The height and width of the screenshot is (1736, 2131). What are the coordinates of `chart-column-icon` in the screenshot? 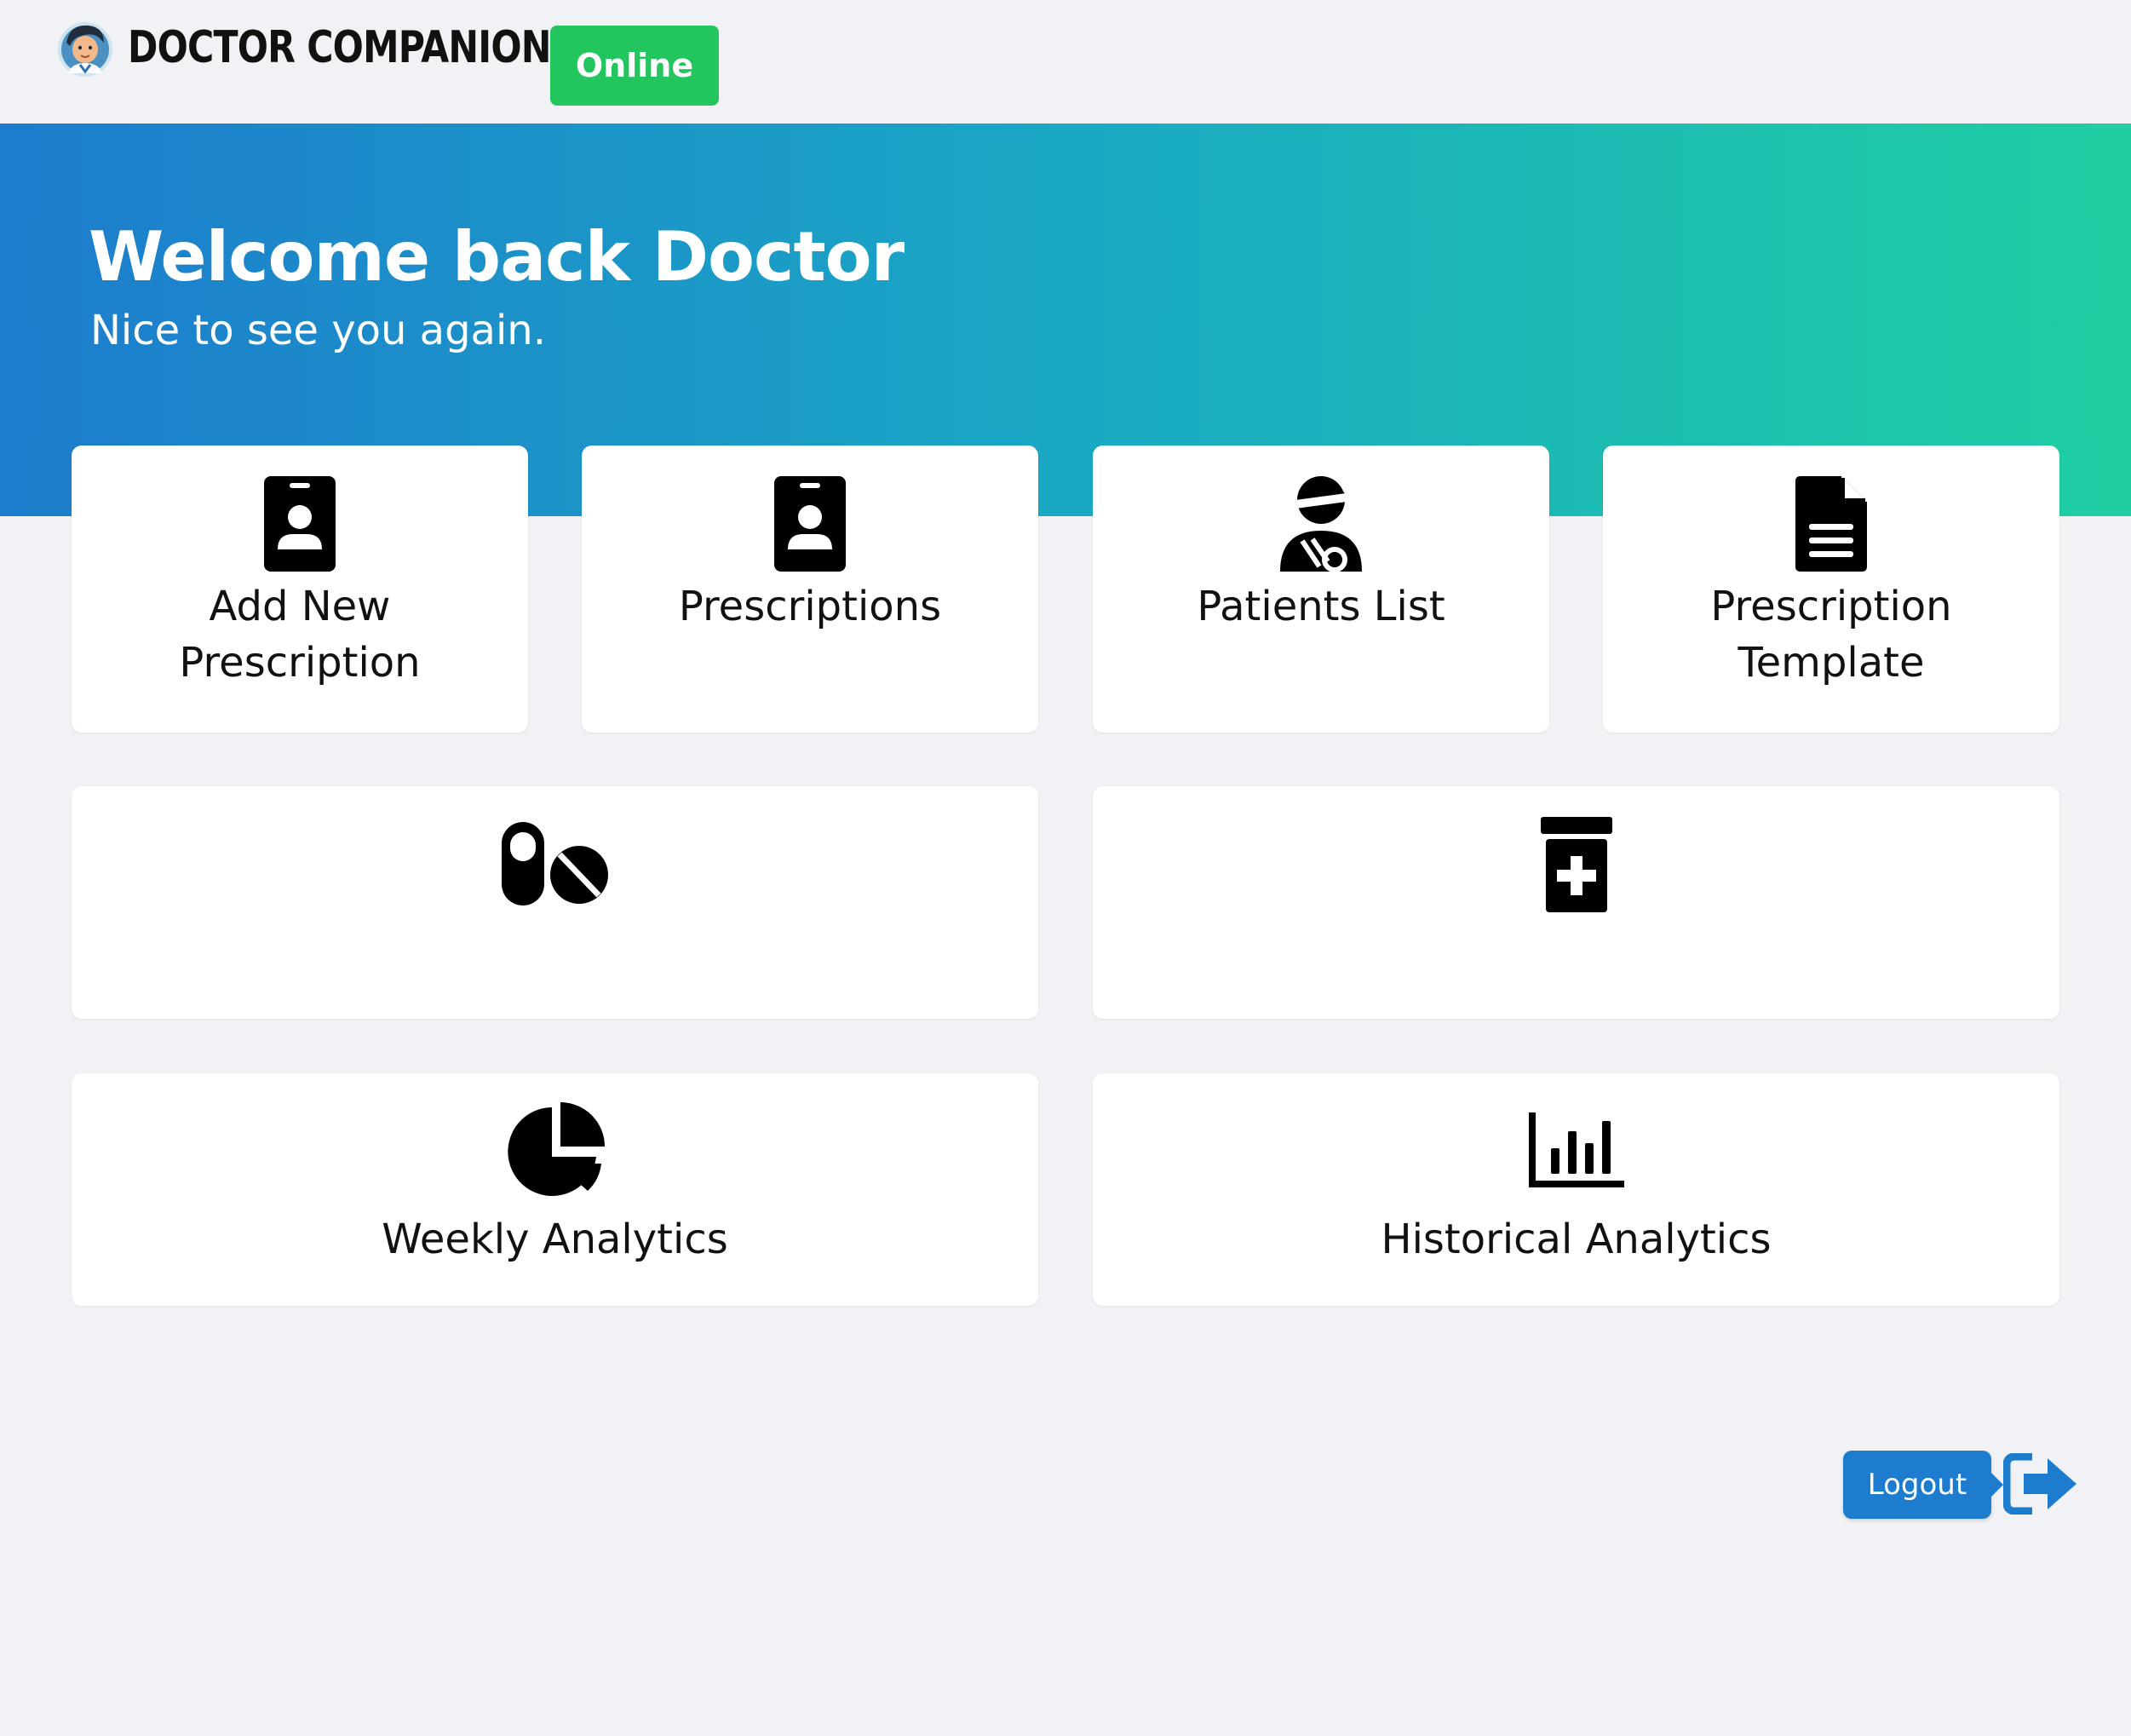 It's located at (1576, 1149).